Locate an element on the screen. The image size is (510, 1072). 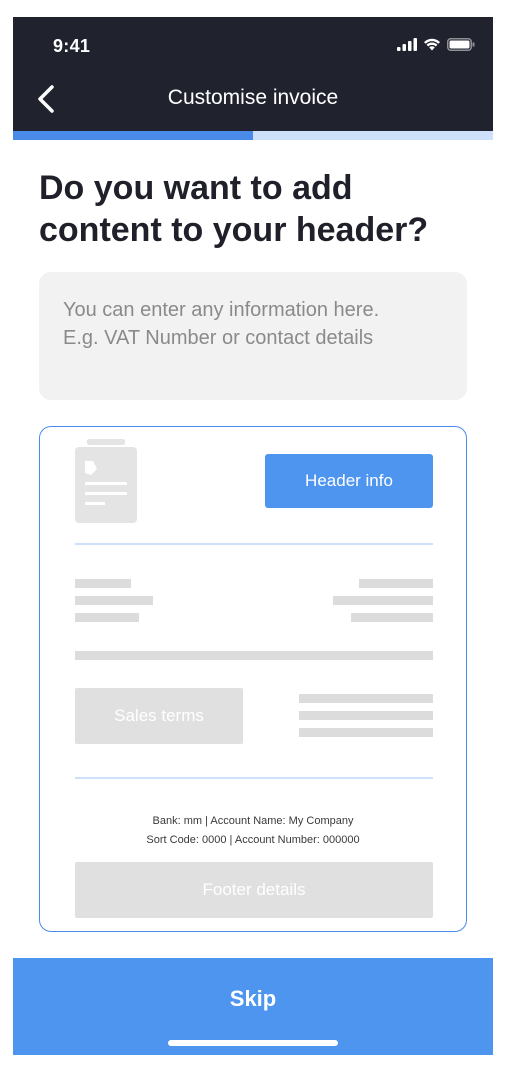
invoice-logo-placeholder-icon is located at coordinates (106, 481).